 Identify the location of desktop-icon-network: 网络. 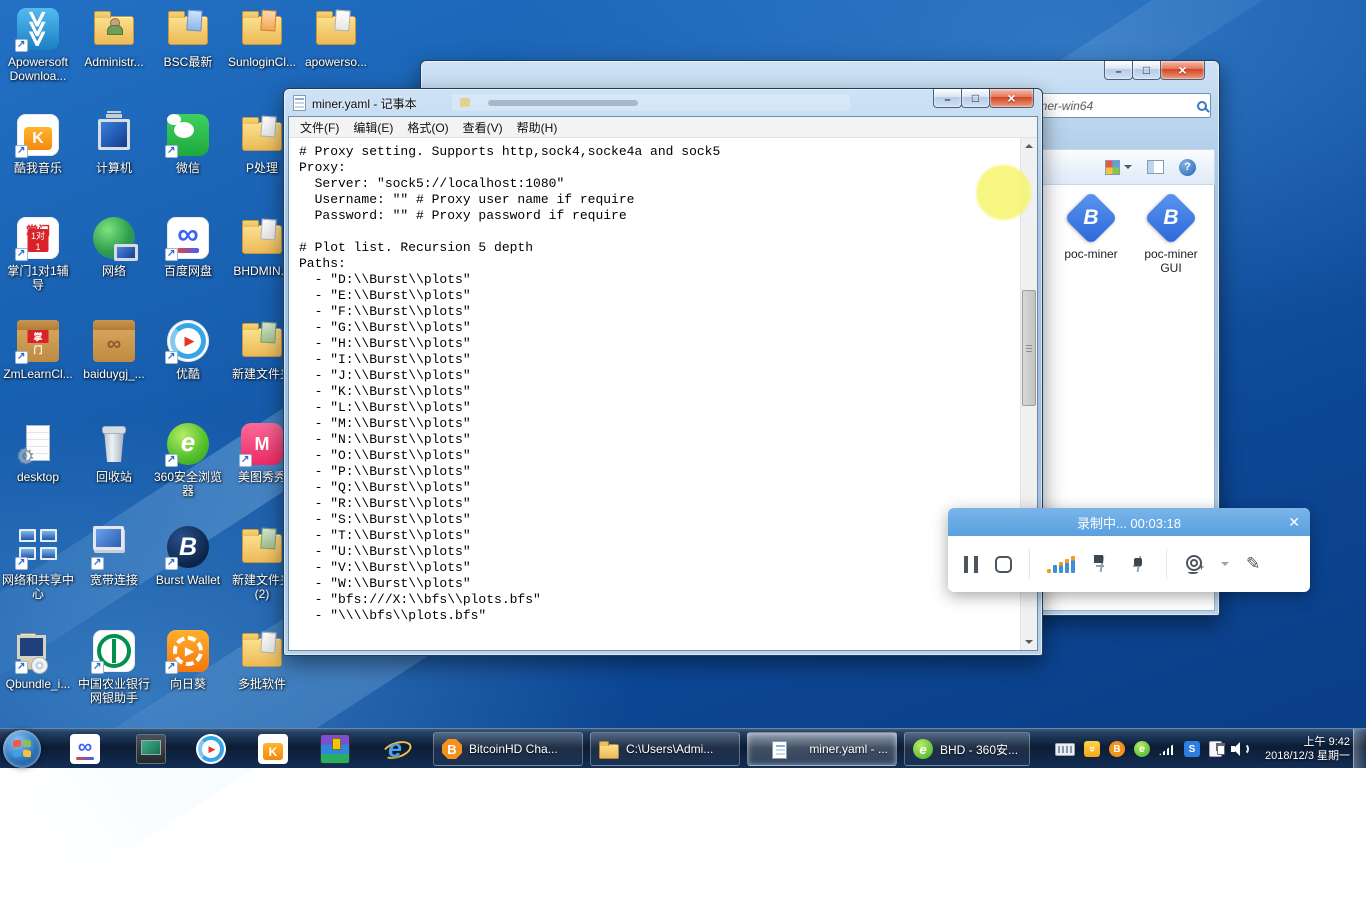
(114, 246).